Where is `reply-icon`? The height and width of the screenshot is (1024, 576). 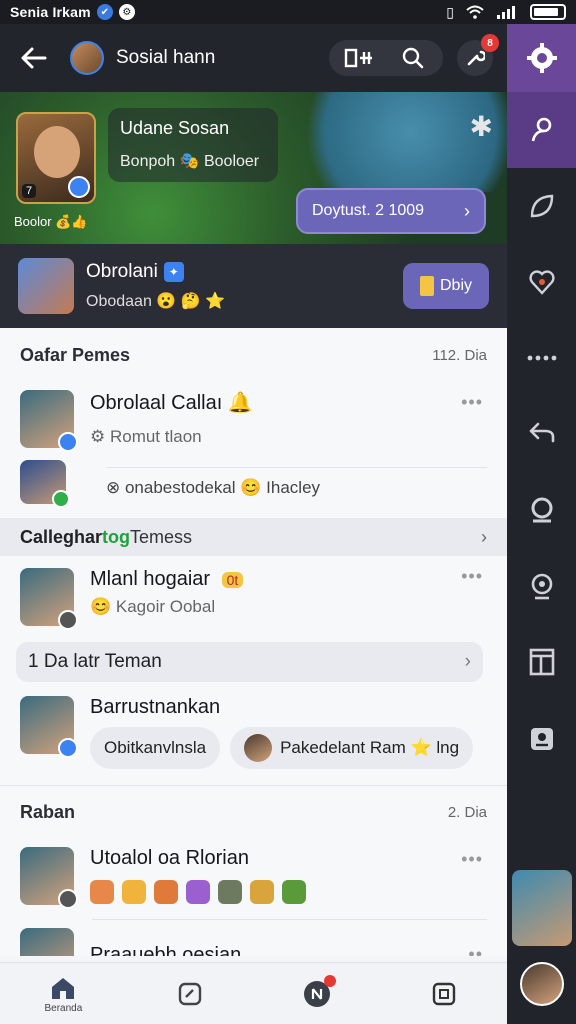
reply-icon is located at coordinates (541, 432).